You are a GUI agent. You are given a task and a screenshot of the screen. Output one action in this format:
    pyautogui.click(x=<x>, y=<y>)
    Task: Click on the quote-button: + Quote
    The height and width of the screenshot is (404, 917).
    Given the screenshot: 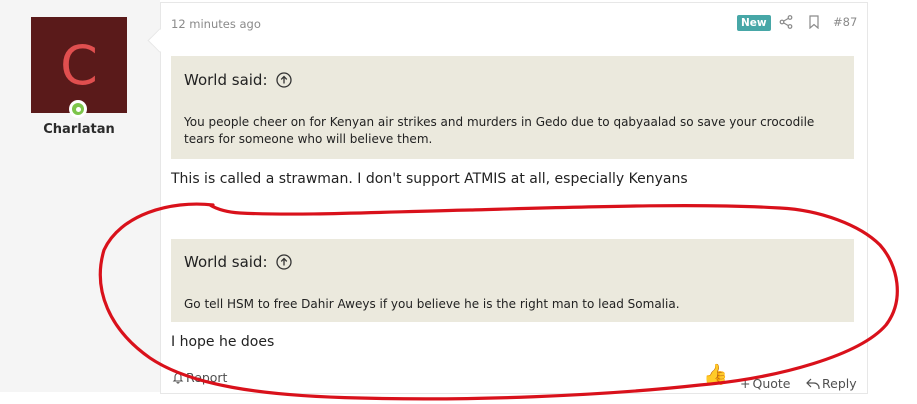 What is the action you would take?
    pyautogui.click(x=765, y=383)
    